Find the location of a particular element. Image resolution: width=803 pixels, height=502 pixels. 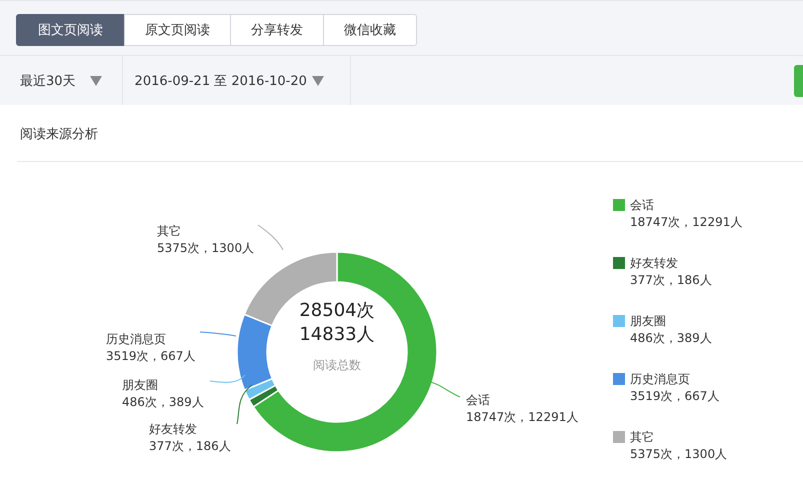

tab: 微信收藏 is located at coordinates (370, 30).